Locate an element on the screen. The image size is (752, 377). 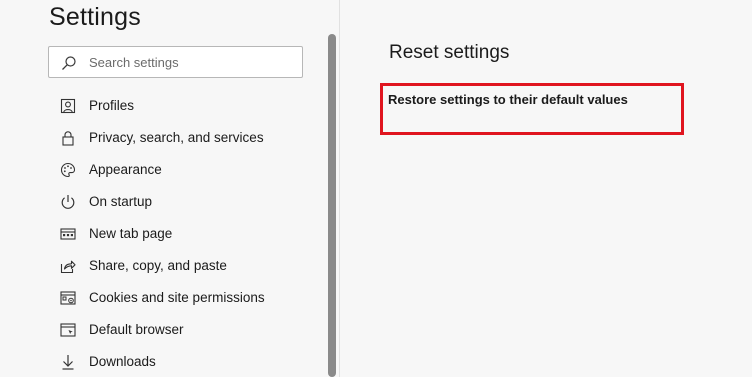
sidebar-item-default-browser: Default browser is located at coordinates (160, 330).